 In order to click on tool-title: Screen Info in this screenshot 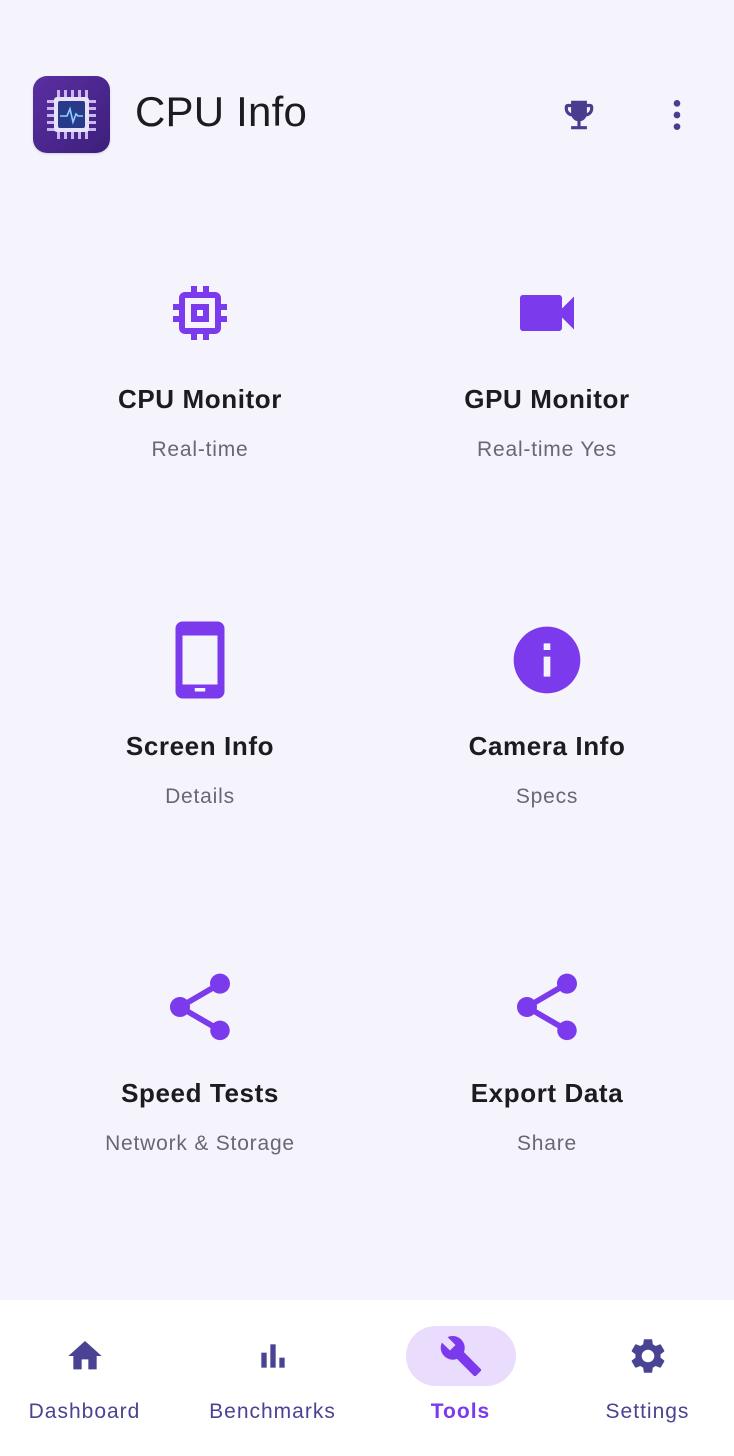, I will do `click(200, 746)`.